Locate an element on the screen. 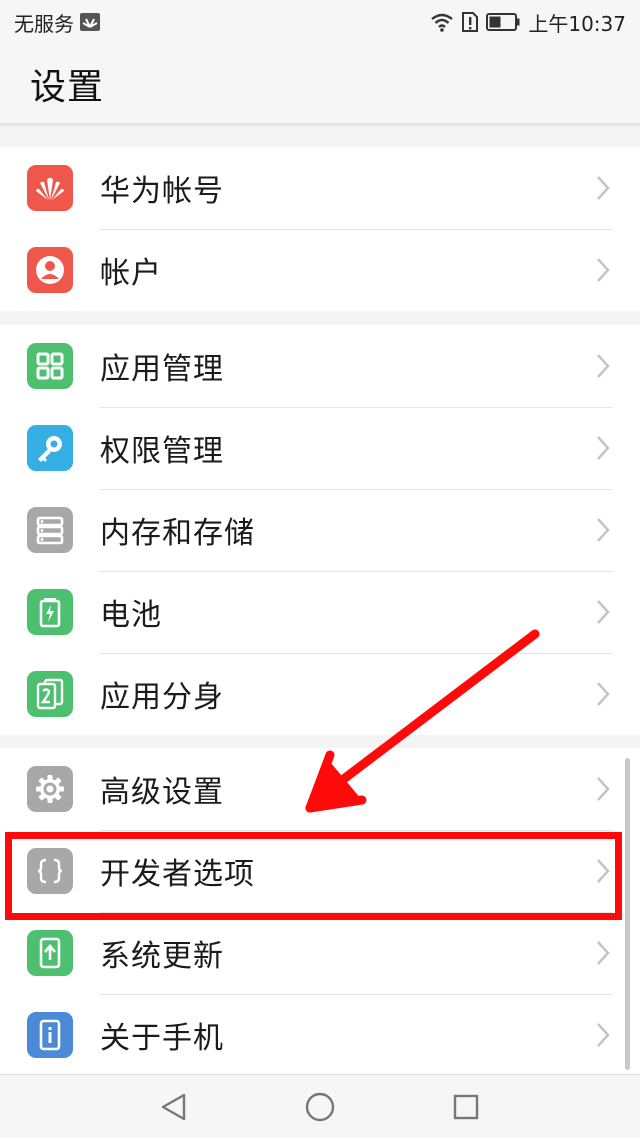 The height and width of the screenshot is (1138, 640). annotation-highlight-box is located at coordinates (313, 876).